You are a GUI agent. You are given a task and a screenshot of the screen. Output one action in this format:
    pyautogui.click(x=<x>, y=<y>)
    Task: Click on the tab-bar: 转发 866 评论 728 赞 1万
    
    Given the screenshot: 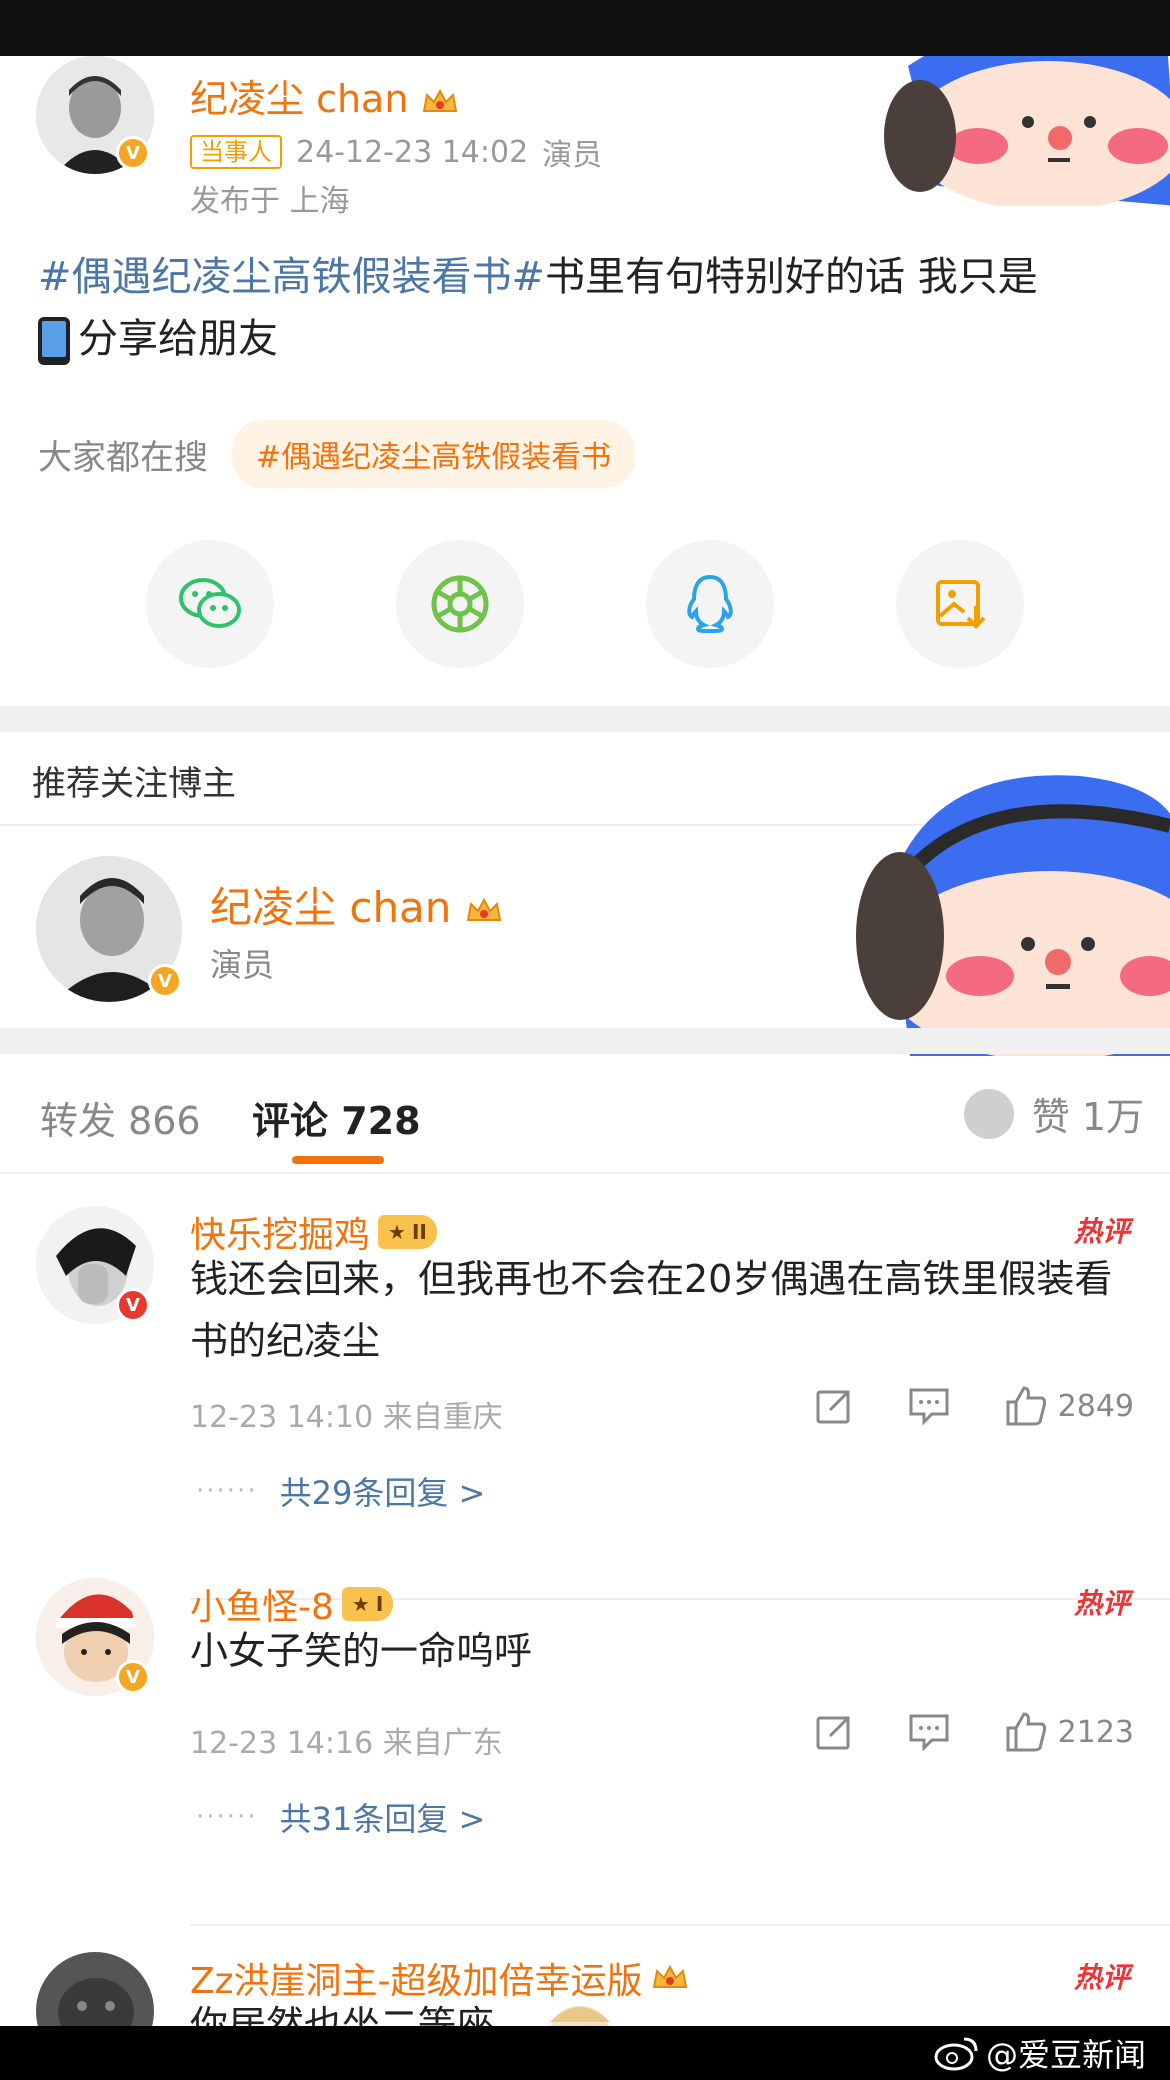 What is the action you would take?
    pyautogui.click(x=585, y=1115)
    